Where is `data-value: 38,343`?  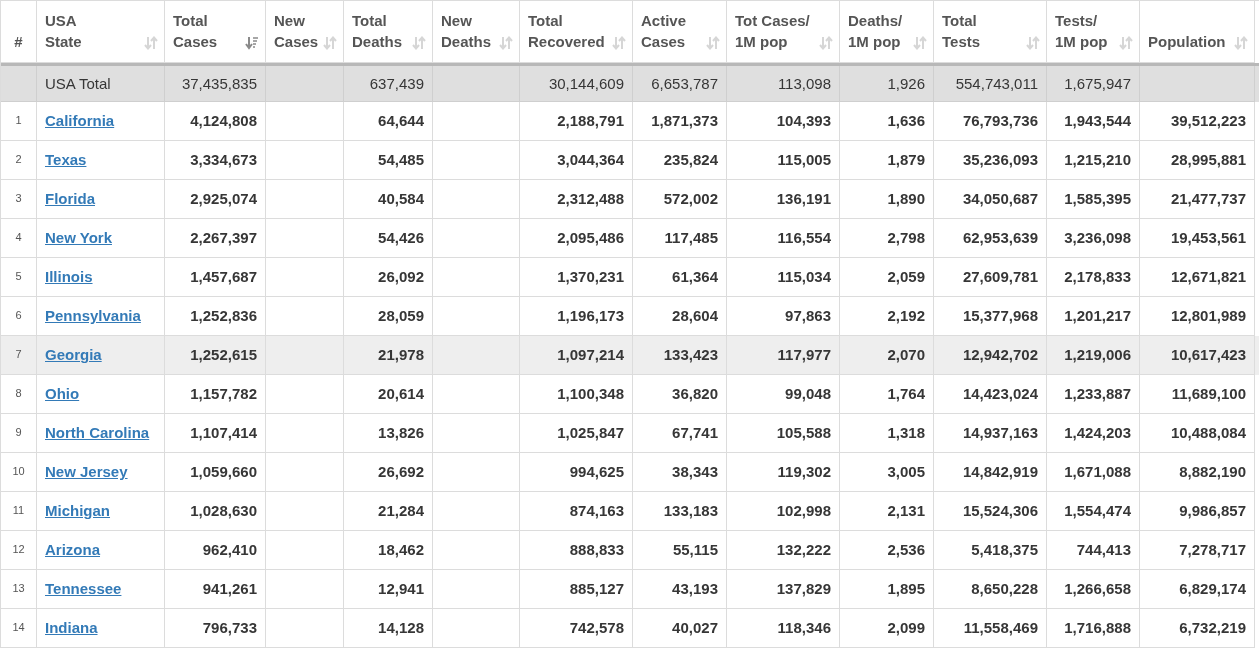
data-value: 38,343 is located at coordinates (695, 472).